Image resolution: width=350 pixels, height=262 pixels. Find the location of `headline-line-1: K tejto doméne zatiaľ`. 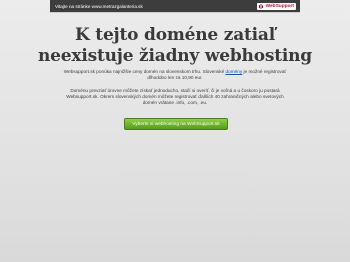

headline-line-1: K tejto doméne zatiaľ is located at coordinates (175, 35).